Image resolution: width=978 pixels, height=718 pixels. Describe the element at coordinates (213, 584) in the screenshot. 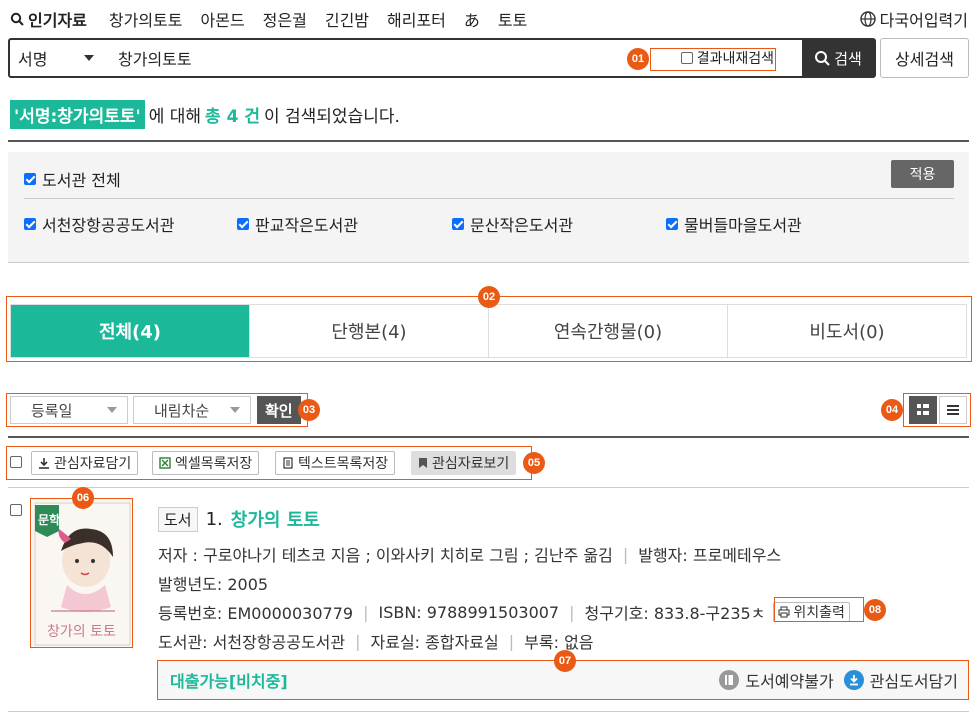

I see `result-year-line: 발행년도: 2005` at that location.